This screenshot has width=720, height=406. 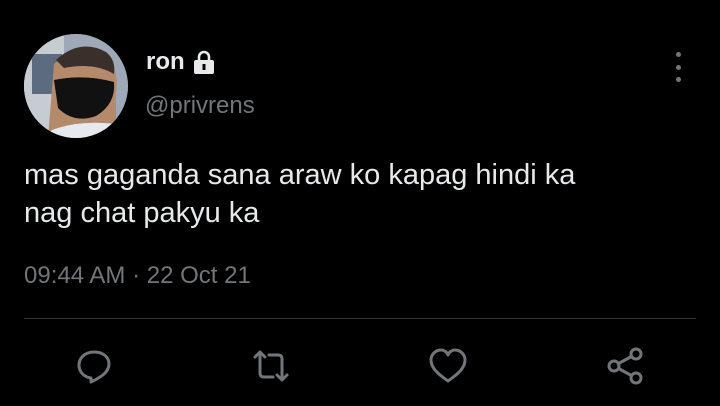 I want to click on author-name-row: ron, so click(x=181, y=62).